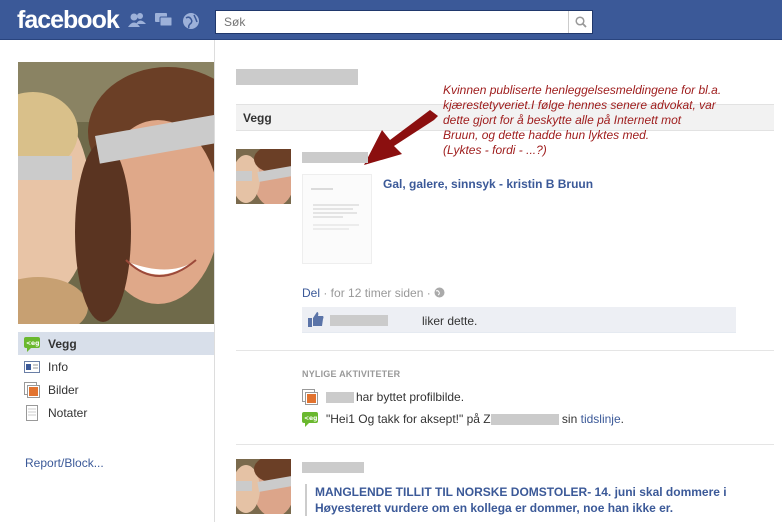  What do you see at coordinates (383, 397) in the screenshot?
I see `activity-item: har byttet profilbilde.` at bounding box center [383, 397].